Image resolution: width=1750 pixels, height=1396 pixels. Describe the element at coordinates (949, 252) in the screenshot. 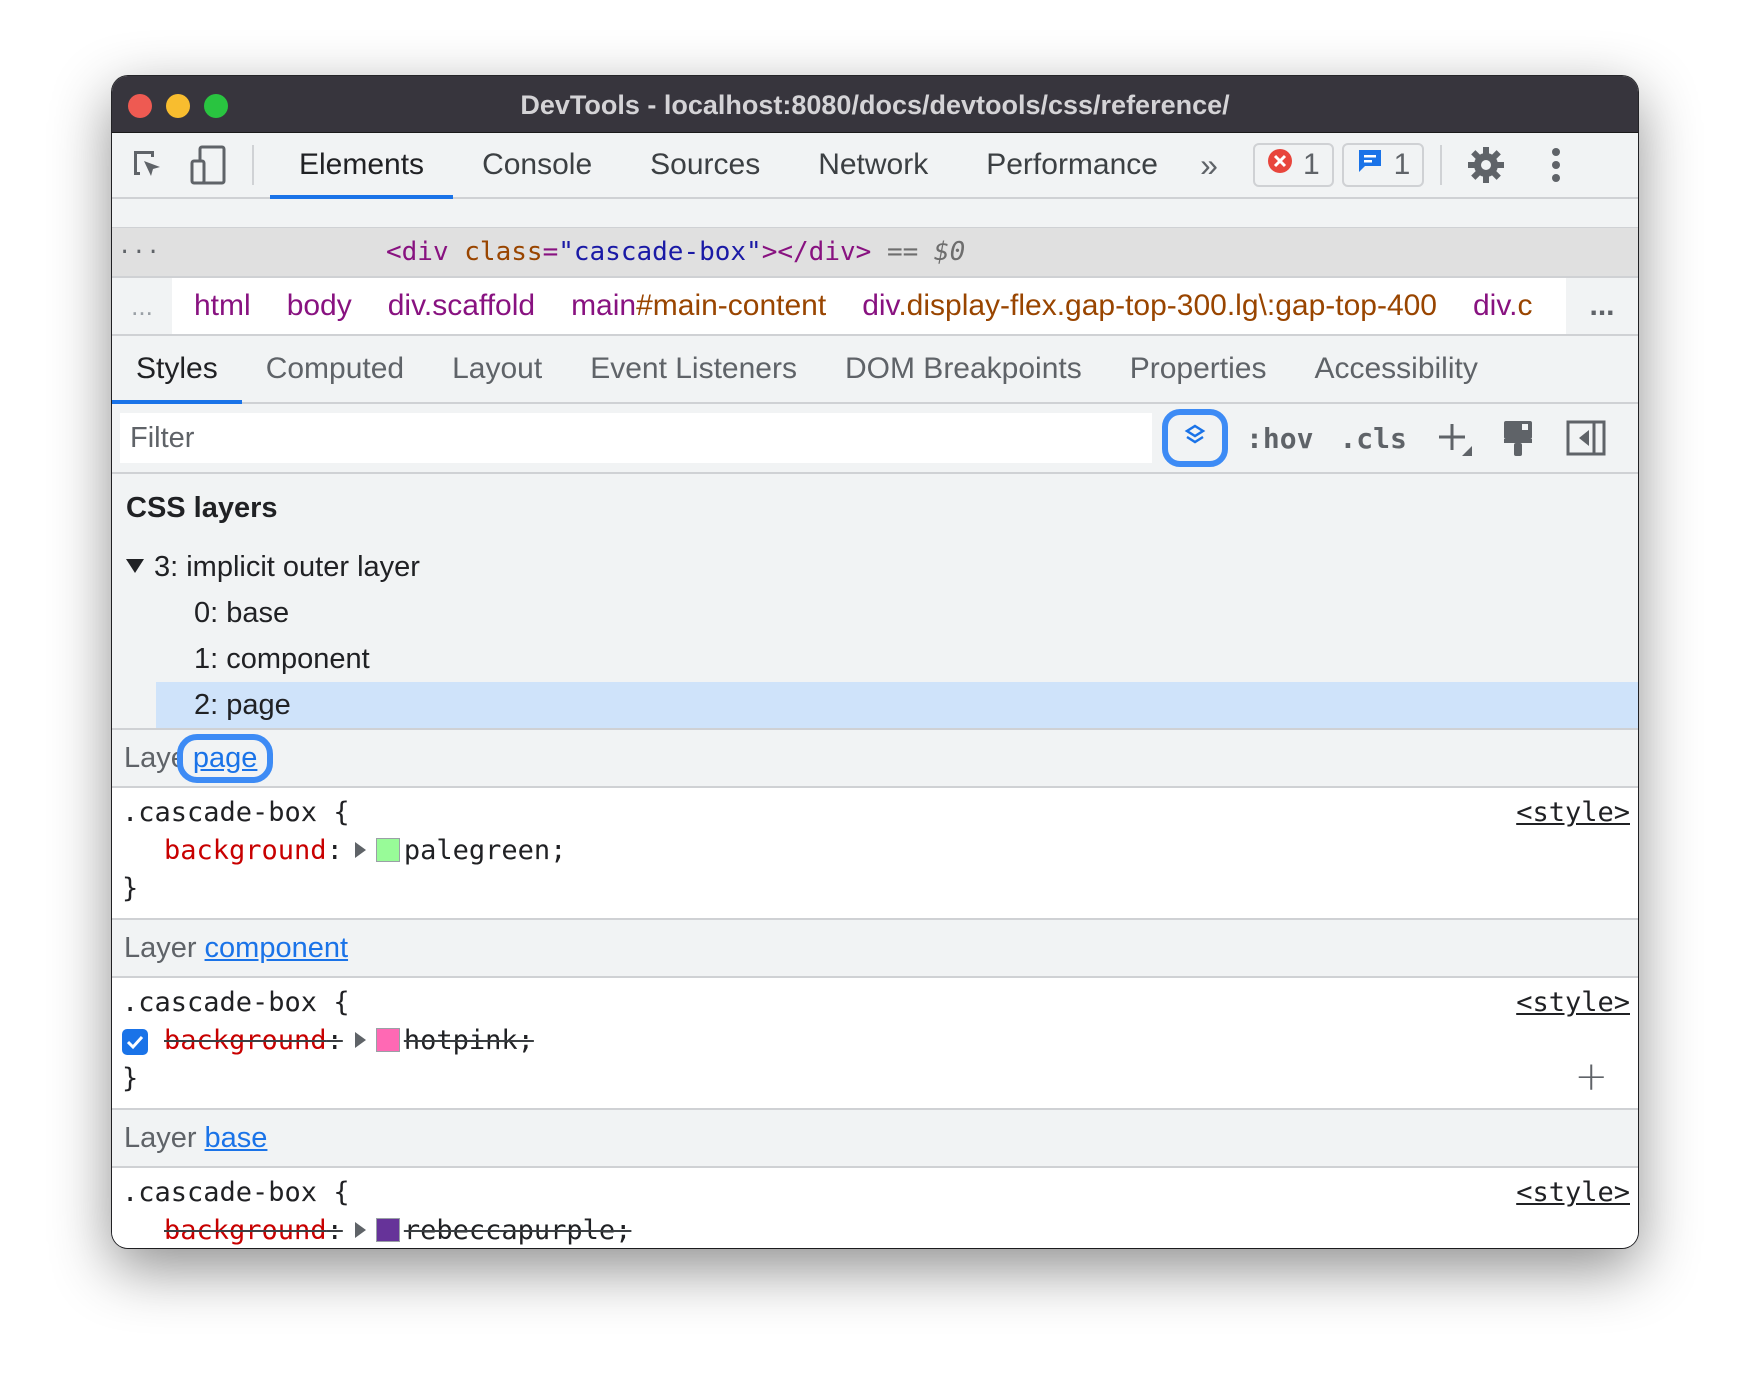

I see `console-ref: $0` at that location.